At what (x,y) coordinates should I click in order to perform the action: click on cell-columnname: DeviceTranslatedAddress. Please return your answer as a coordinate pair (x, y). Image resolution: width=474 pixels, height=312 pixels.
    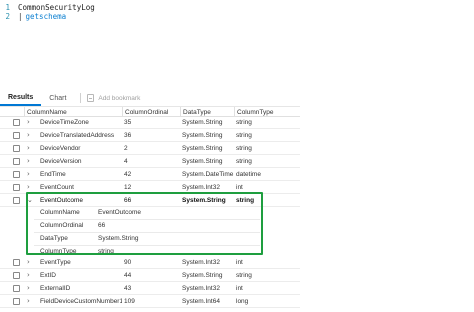
    Looking at the image, I should click on (77, 135).